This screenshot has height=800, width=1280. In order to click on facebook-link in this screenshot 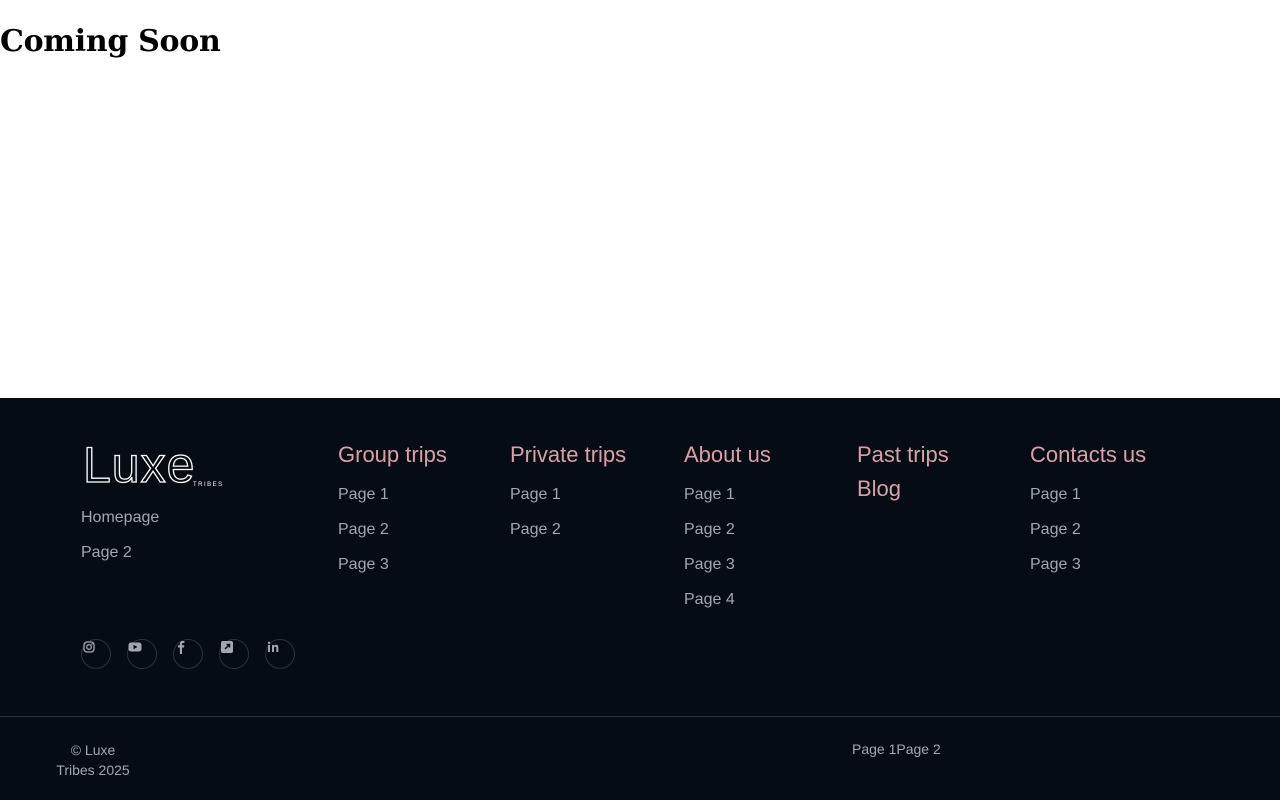, I will do `click(188, 654)`.